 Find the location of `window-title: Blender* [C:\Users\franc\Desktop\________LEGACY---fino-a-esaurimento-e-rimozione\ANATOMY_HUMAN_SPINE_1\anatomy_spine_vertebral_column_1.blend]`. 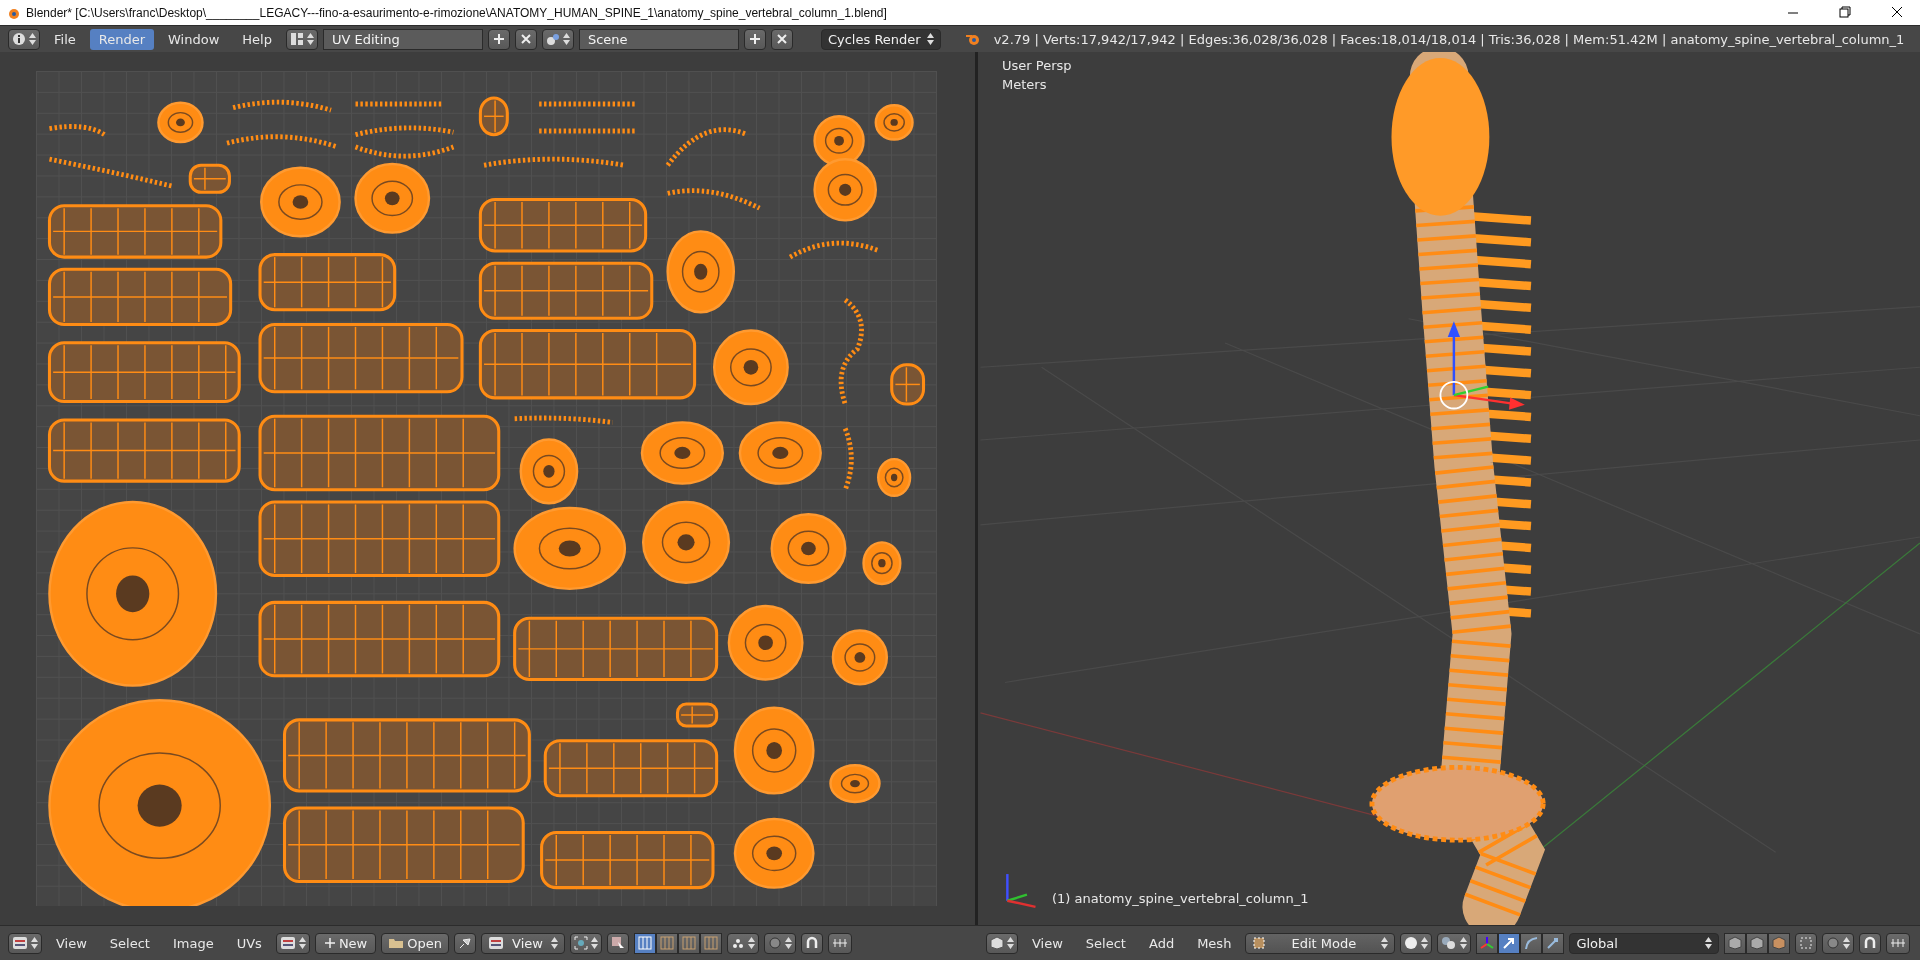

window-title: Blender* [C:\Users\franc\Desktop\________LEGACY---fino-a-esaurimento-e-rimozione\ANATOMY_HUMAN_SPINE_1\anatomy_spine_vertebral_column_1.blend] is located at coordinates (457, 12).